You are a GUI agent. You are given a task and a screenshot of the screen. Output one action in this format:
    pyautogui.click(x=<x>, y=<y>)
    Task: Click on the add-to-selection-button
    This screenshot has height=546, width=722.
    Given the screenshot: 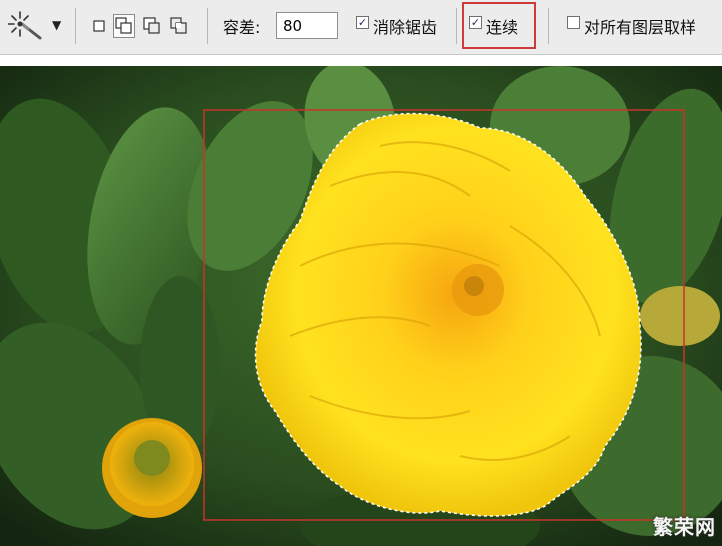 What is the action you would take?
    pyautogui.click(x=124, y=26)
    